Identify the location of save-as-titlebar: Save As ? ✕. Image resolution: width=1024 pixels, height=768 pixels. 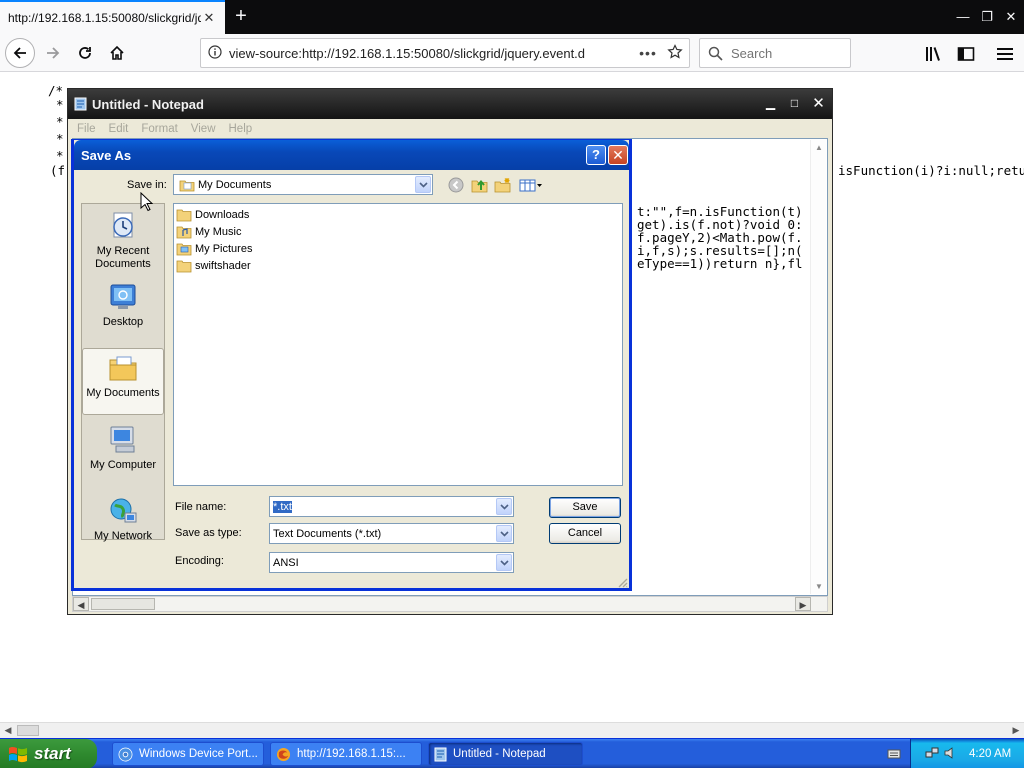
(351, 155).